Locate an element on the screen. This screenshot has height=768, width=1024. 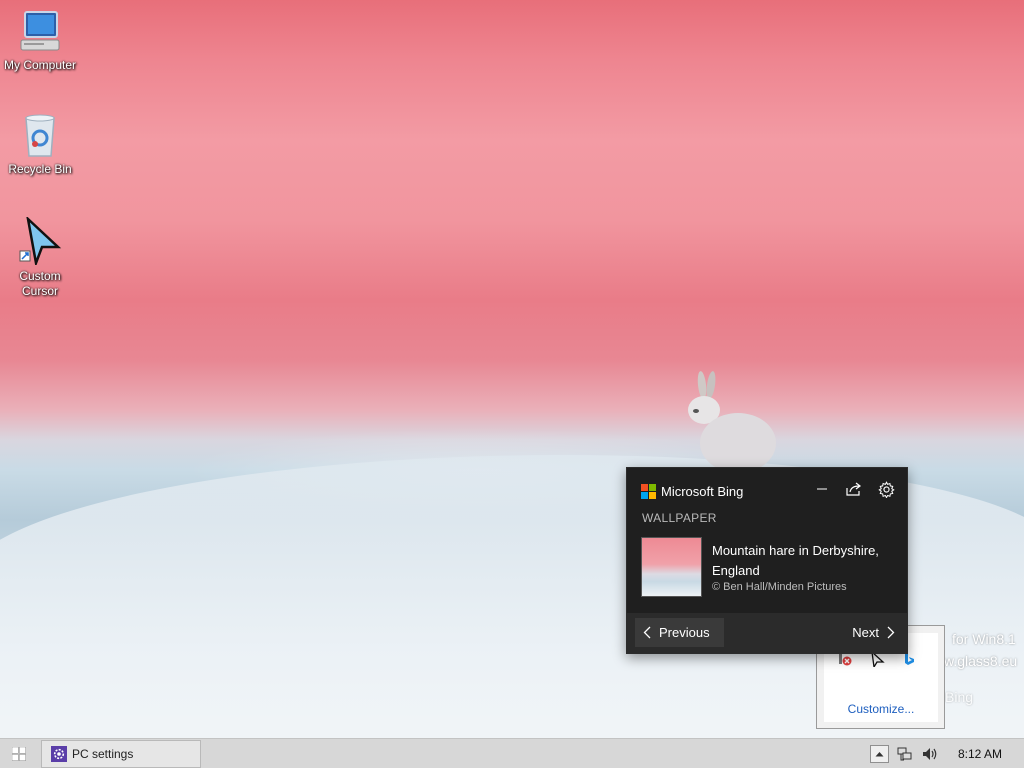
logo-square-yellow is located at coordinates (652, 495).